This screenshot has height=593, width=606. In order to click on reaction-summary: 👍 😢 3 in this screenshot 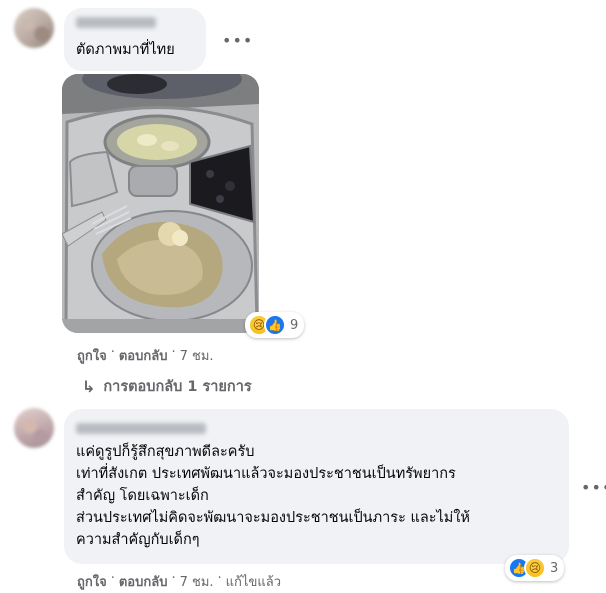, I will do `click(535, 568)`.